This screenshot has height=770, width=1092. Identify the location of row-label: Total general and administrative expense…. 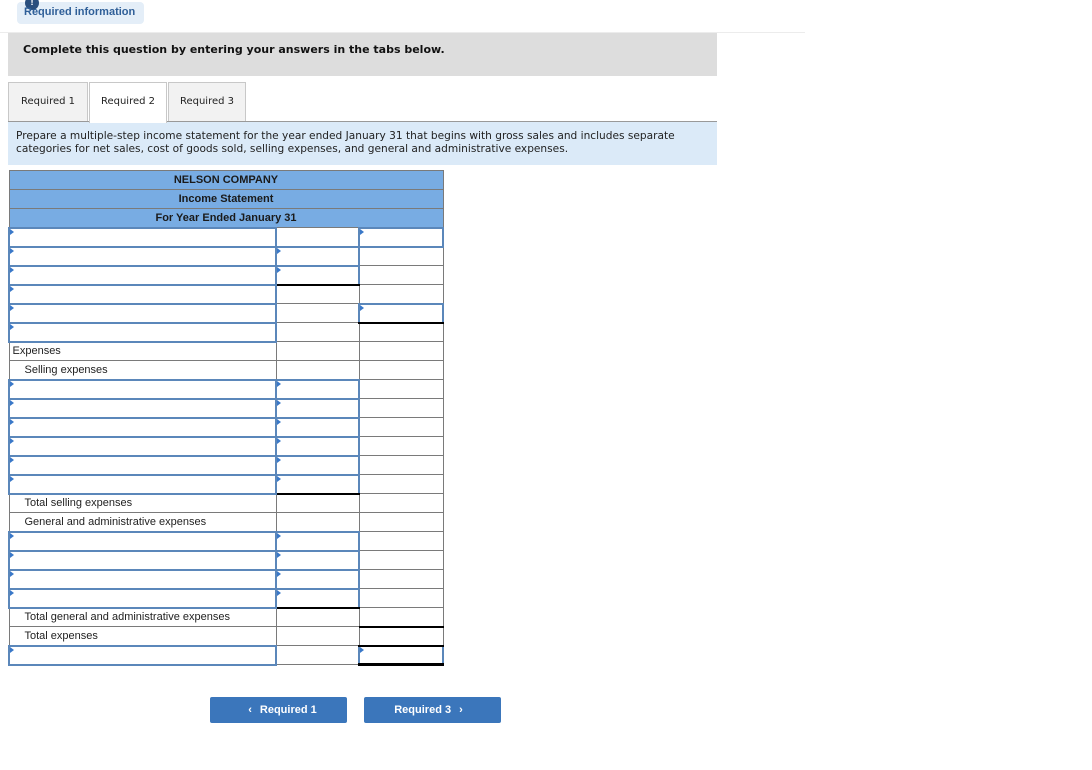
(127, 617).